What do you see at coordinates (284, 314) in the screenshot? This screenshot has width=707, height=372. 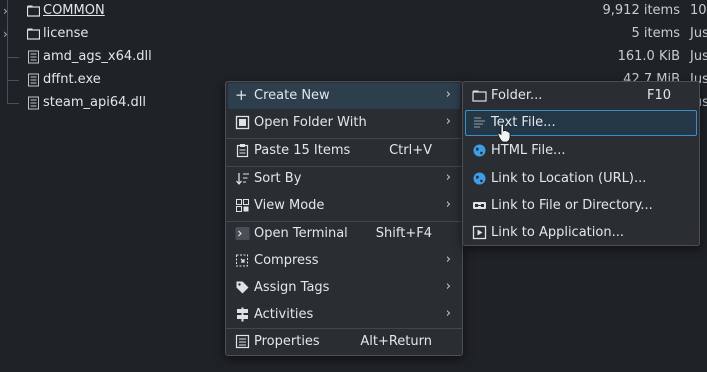 I see `menu-item-label: Activities` at bounding box center [284, 314].